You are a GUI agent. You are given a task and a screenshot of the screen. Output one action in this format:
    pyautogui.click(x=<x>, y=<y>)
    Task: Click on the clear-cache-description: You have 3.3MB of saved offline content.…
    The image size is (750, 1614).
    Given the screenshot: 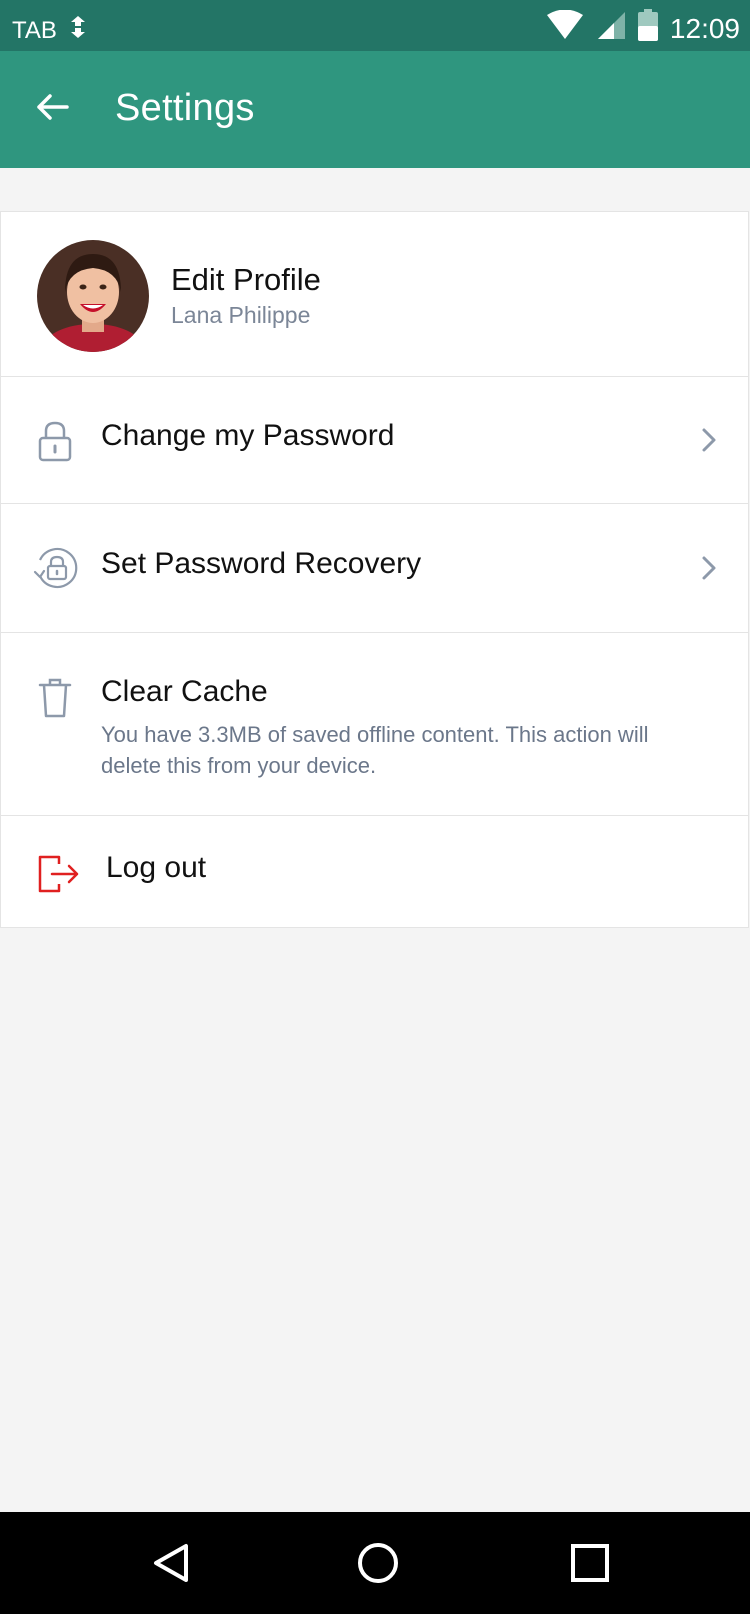 What is the action you would take?
    pyautogui.click(x=375, y=750)
    